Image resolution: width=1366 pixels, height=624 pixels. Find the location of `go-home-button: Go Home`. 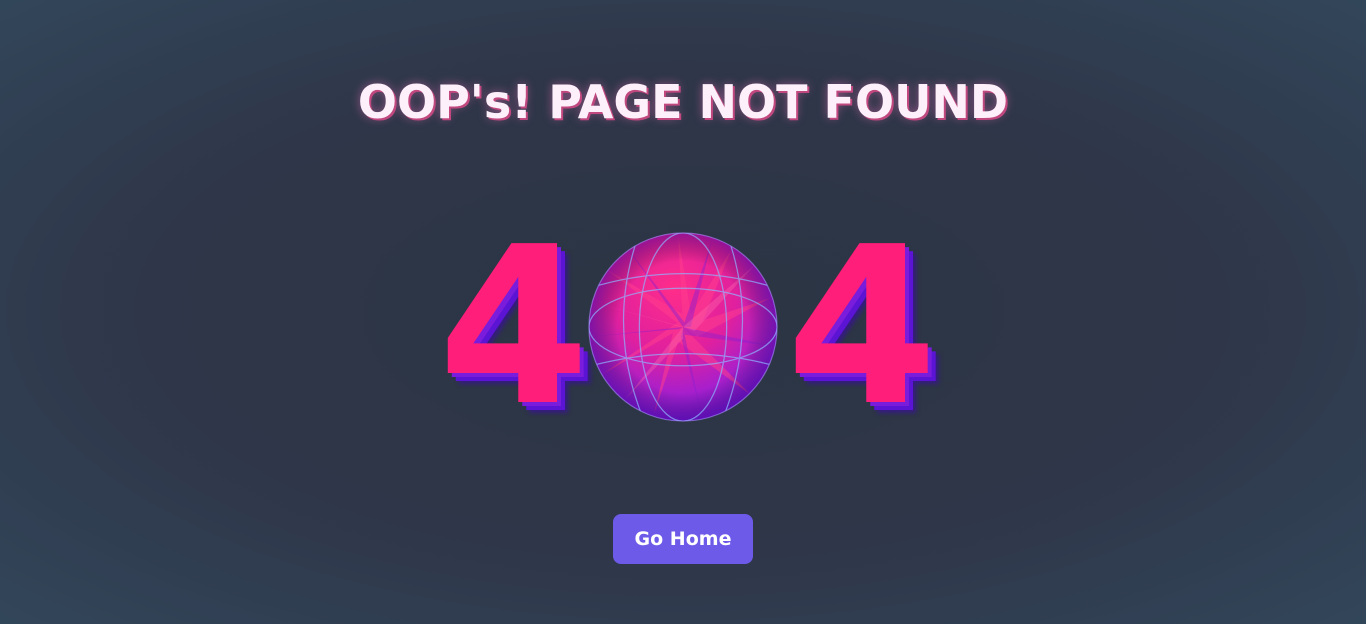

go-home-button: Go Home is located at coordinates (683, 539).